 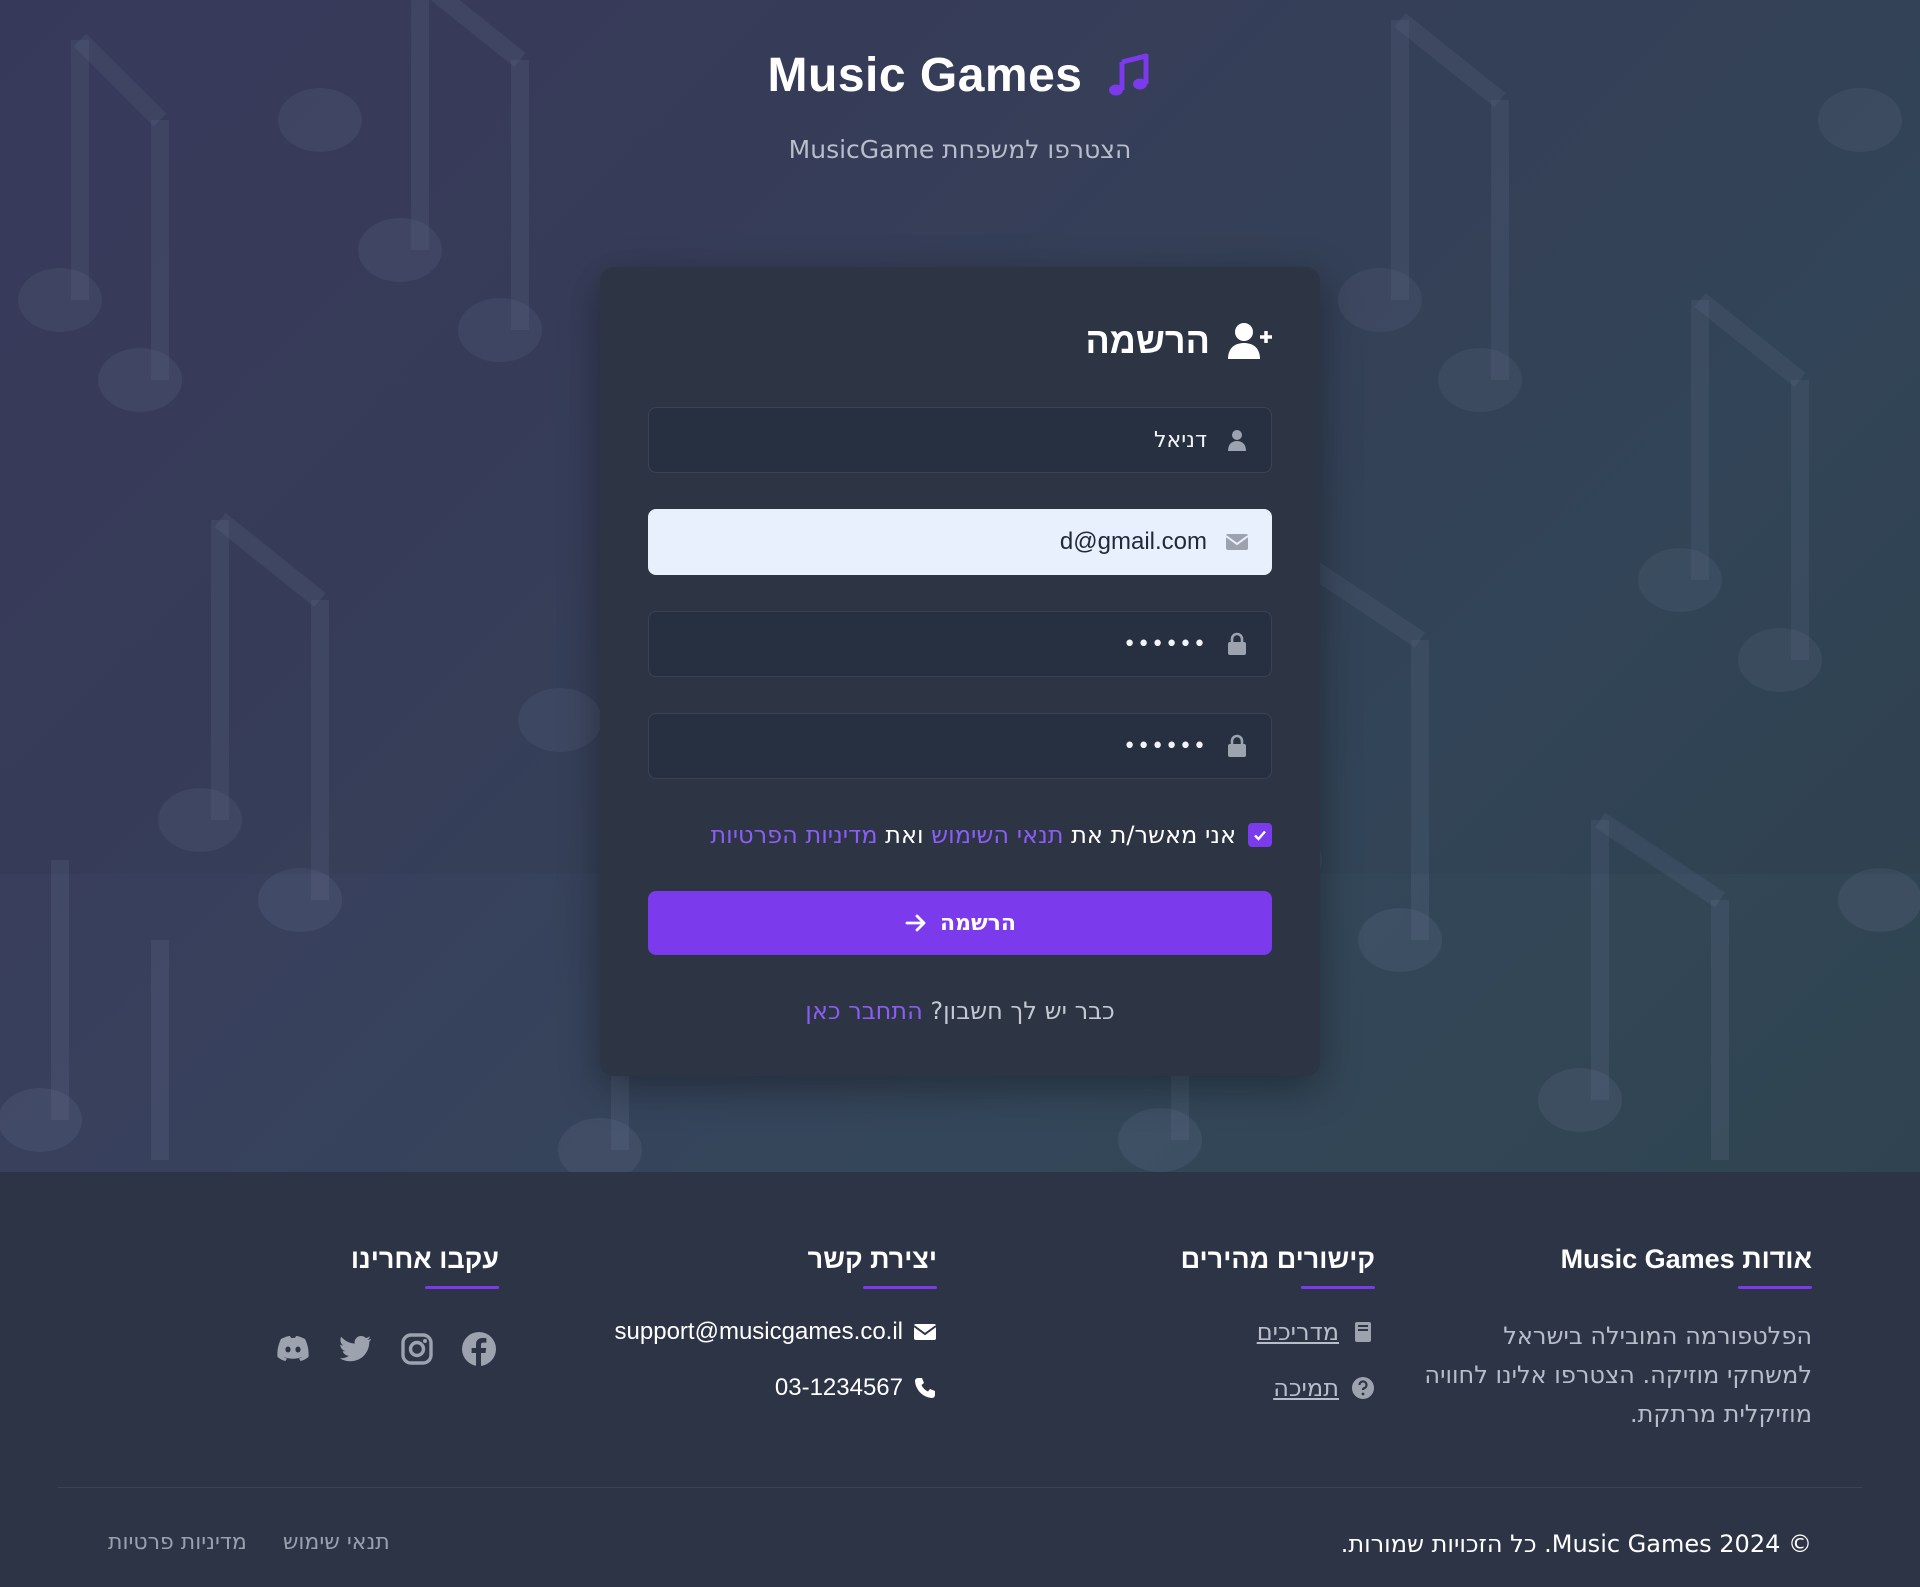 What do you see at coordinates (1297, 1332) in the screenshot?
I see `footer-link-guides-label: מדריכים` at bounding box center [1297, 1332].